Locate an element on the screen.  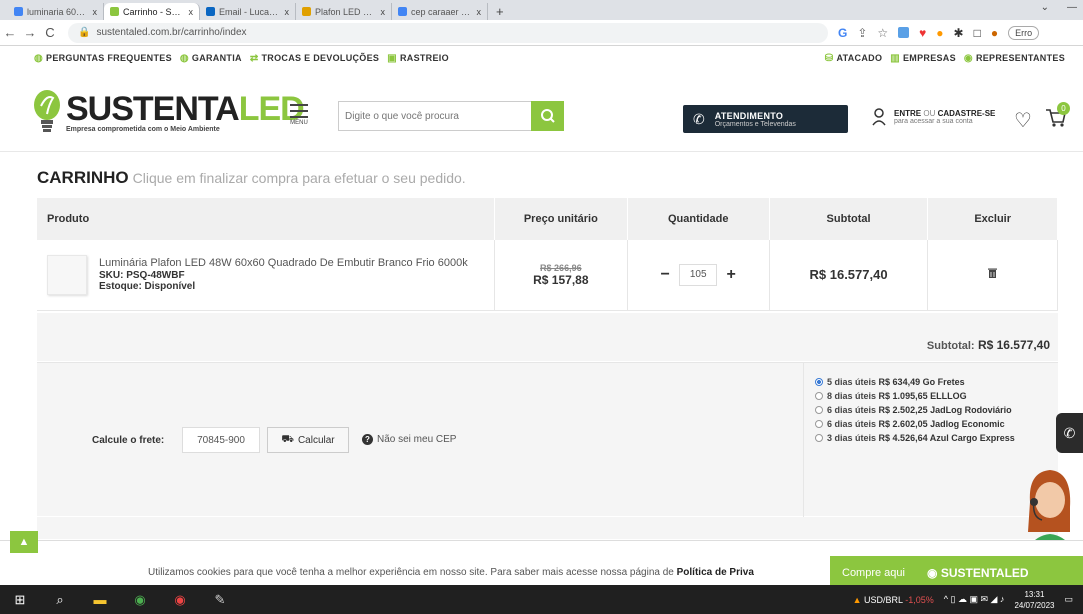
search-icon: ⌕ is located at coordinates (60, 600).